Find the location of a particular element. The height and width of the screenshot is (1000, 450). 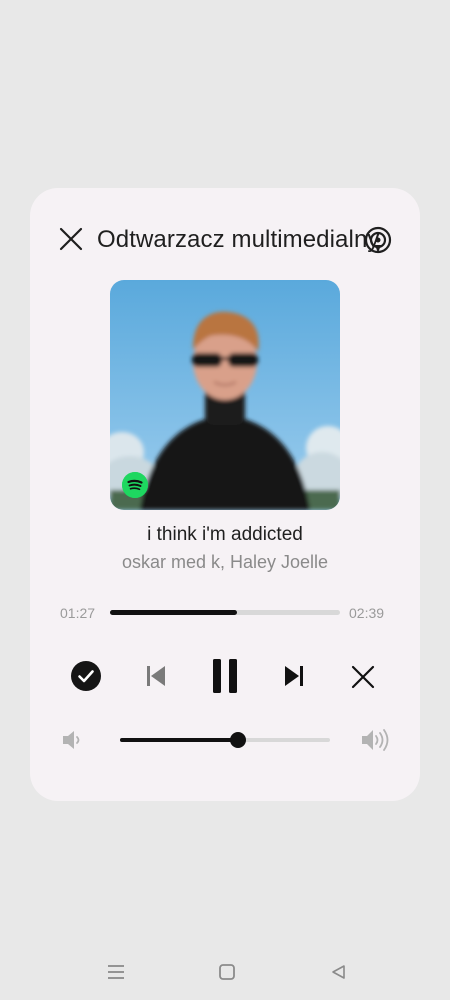

back-button is located at coordinates (338, 972).